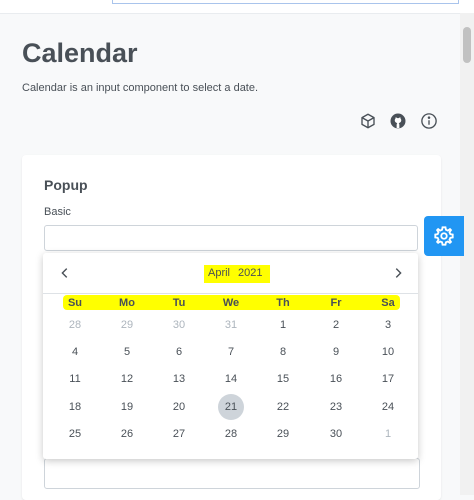 The width and height of the screenshot is (474, 500). What do you see at coordinates (336, 407) in the screenshot?
I see `day-cell: 23` at bounding box center [336, 407].